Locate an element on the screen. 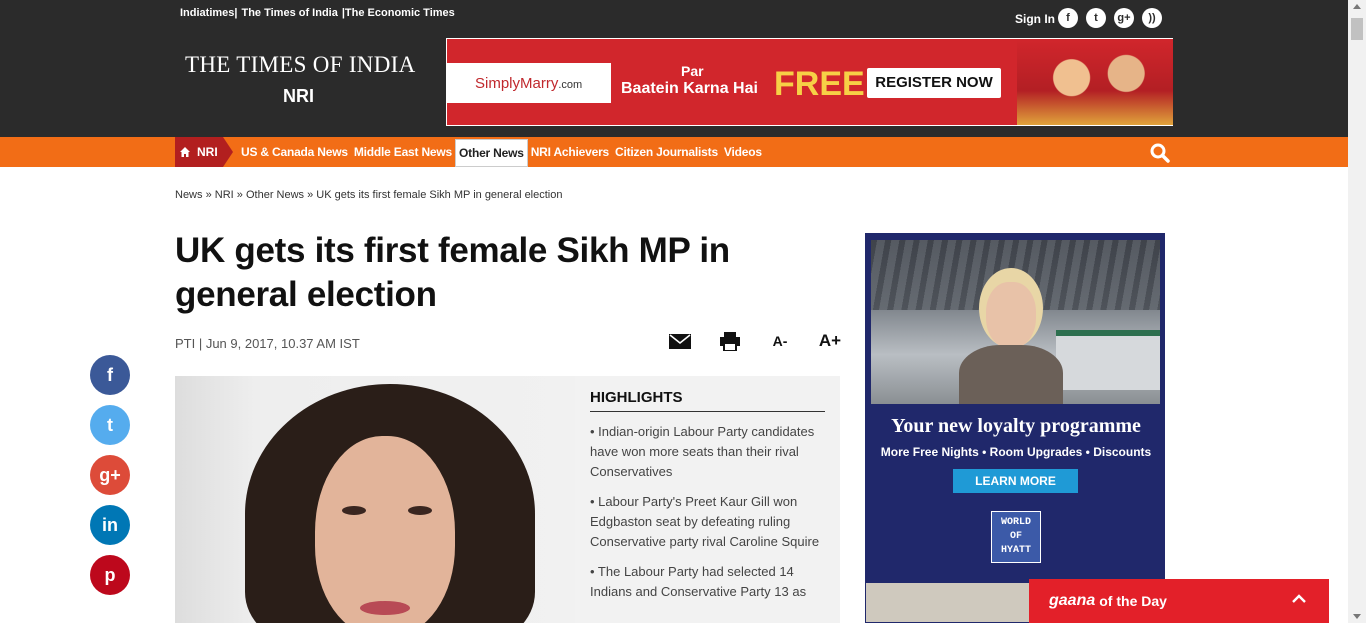 This screenshot has width=1366, height=623. scroll-down-arrow is located at coordinates (1357, 616).